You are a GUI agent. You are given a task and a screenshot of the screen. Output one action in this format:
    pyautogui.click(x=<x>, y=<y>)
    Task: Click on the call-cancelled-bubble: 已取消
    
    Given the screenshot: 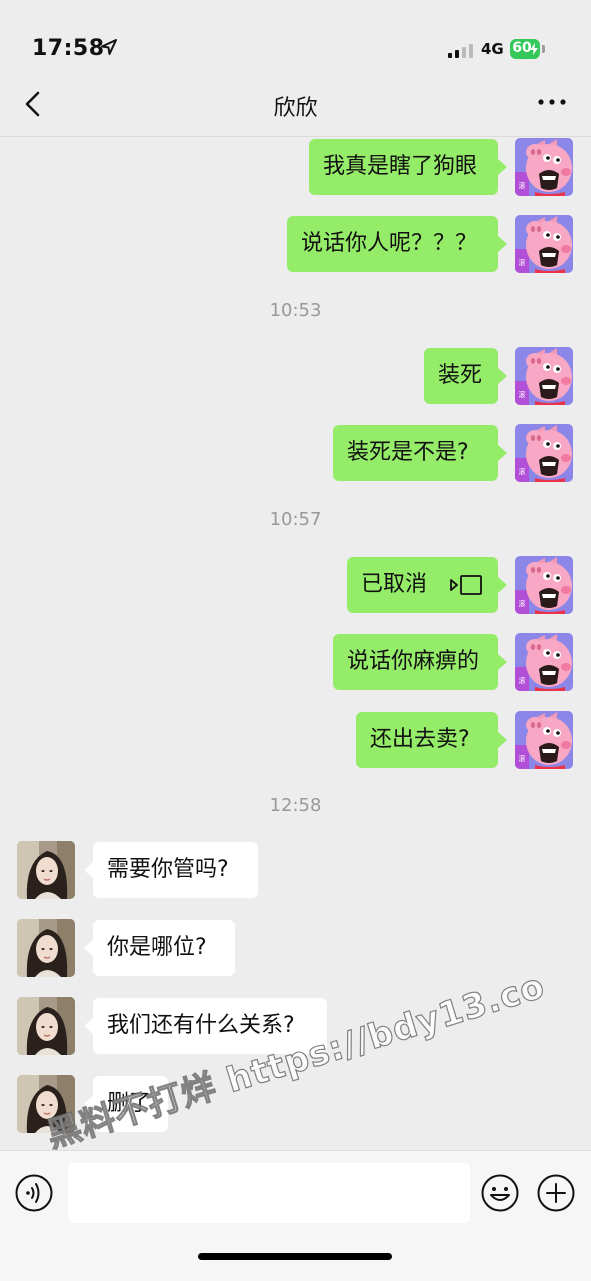 What is the action you would take?
    pyautogui.click(x=427, y=585)
    